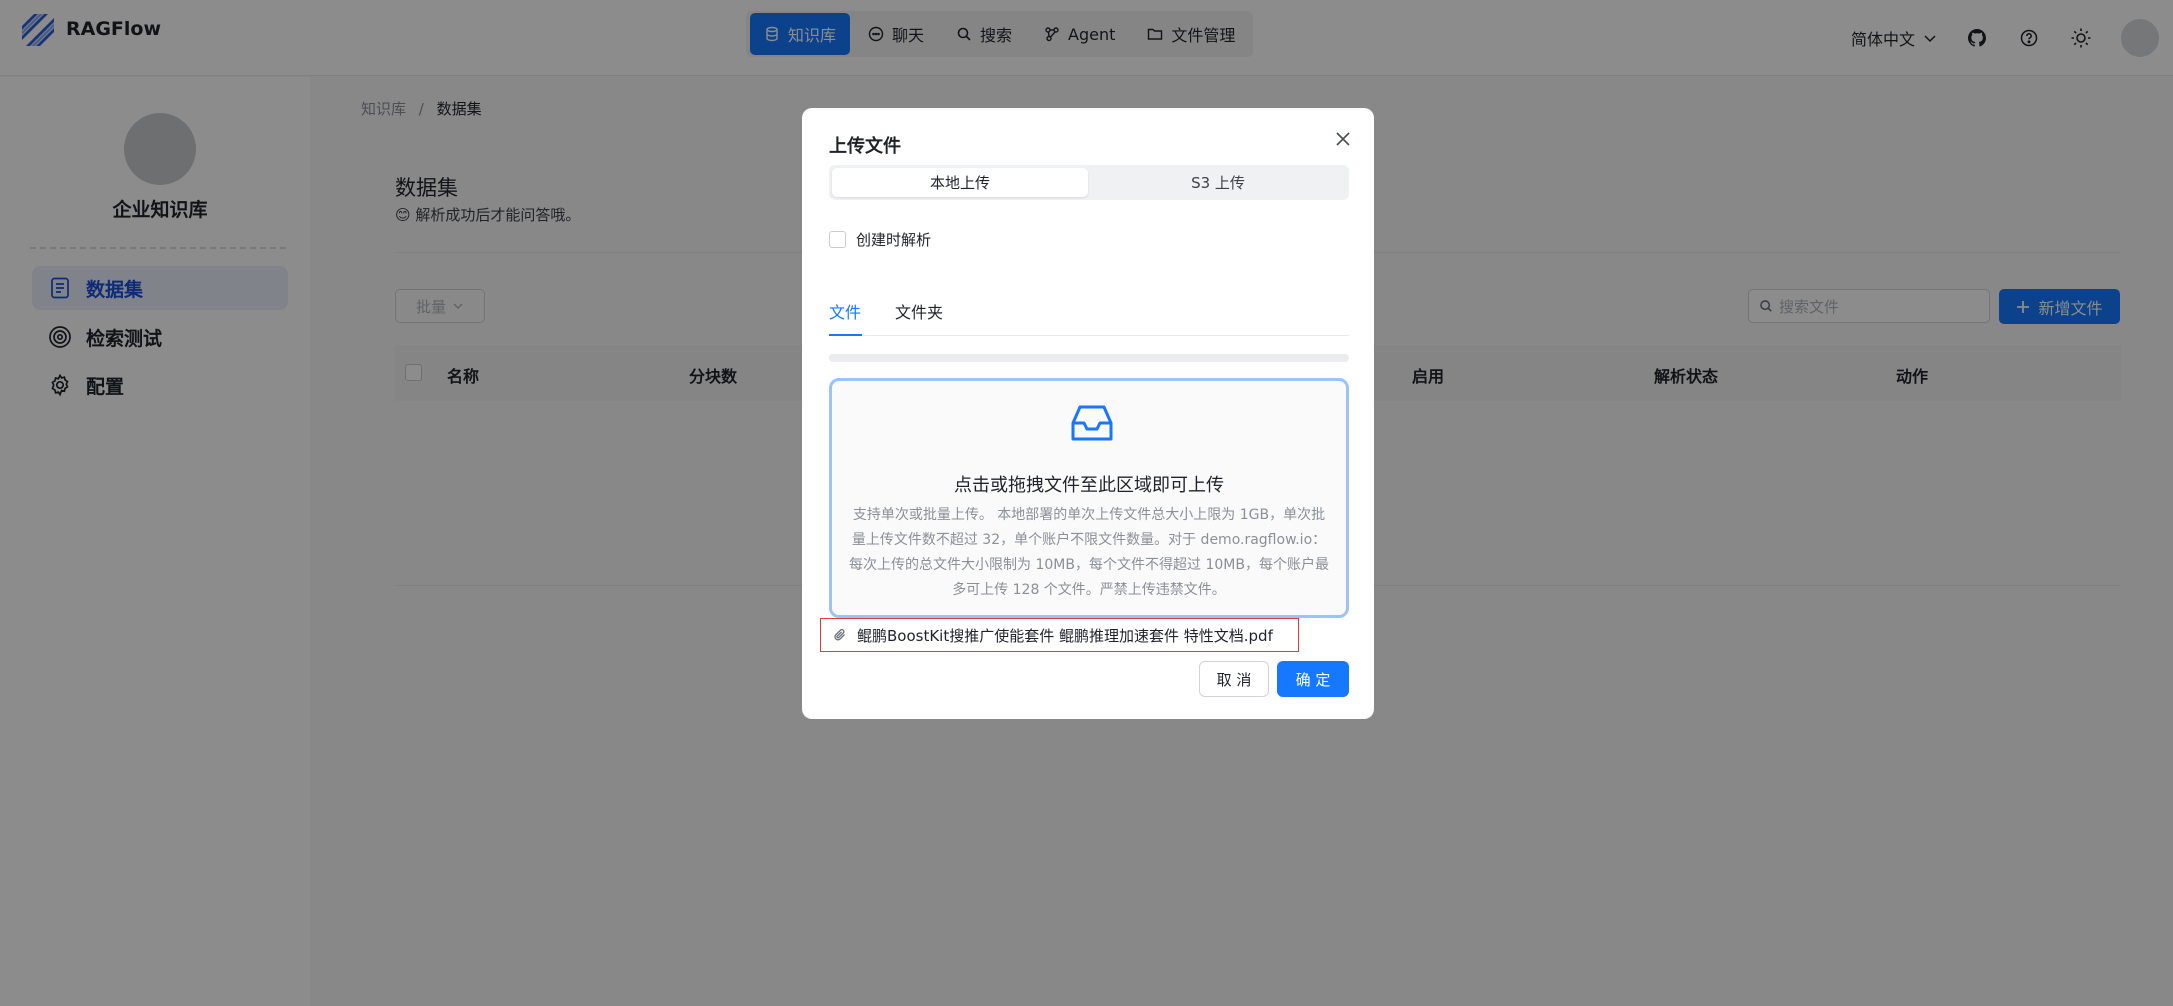  What do you see at coordinates (1089, 485) in the screenshot?
I see `dropzone-title: 点击或拖拽文件至此区域即可上传` at bounding box center [1089, 485].